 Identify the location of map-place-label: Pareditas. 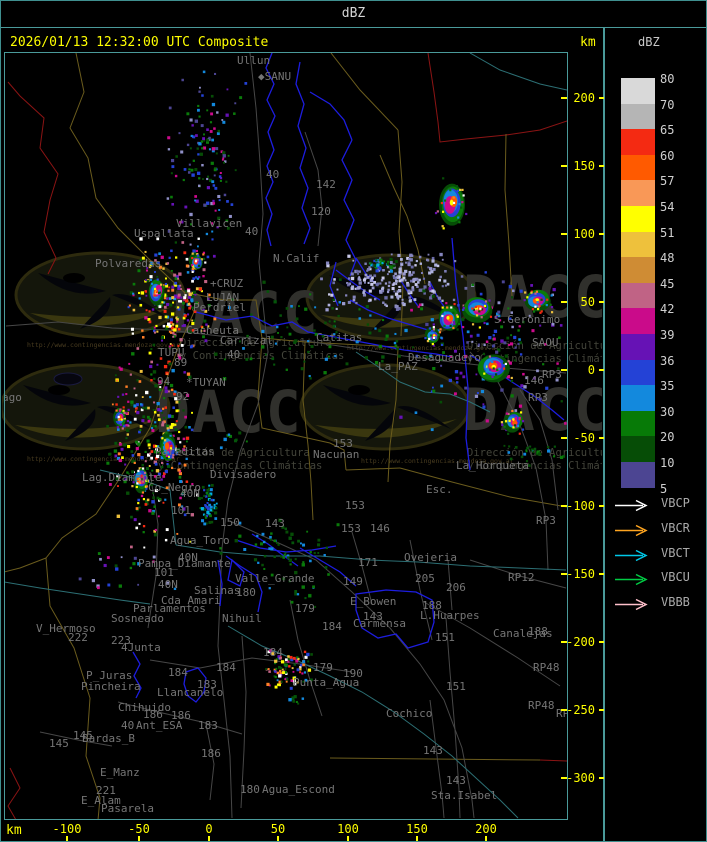
(185, 451).